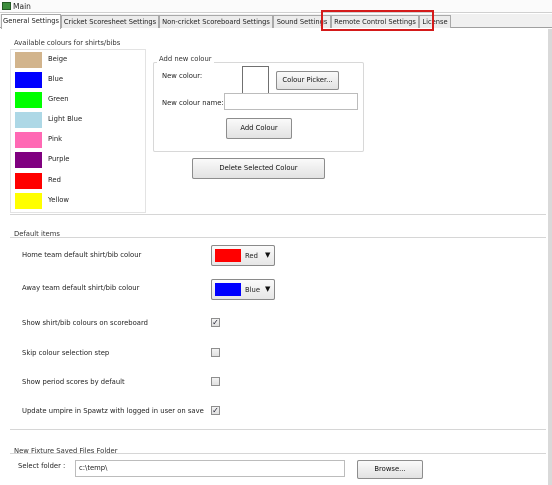  What do you see at coordinates (435, 21) in the screenshot?
I see `tab-license: License` at bounding box center [435, 21].